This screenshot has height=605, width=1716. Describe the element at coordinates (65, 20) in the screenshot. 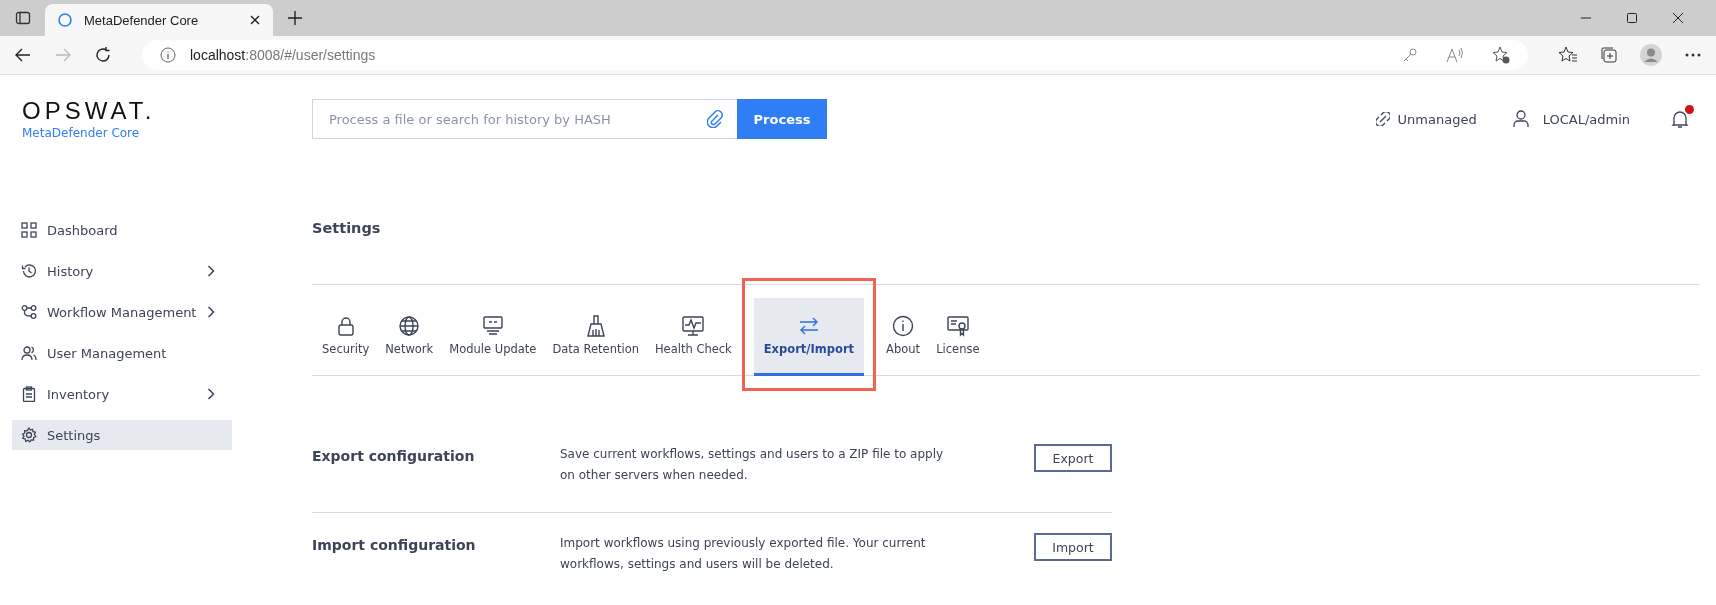

I see `loading-icon` at that location.